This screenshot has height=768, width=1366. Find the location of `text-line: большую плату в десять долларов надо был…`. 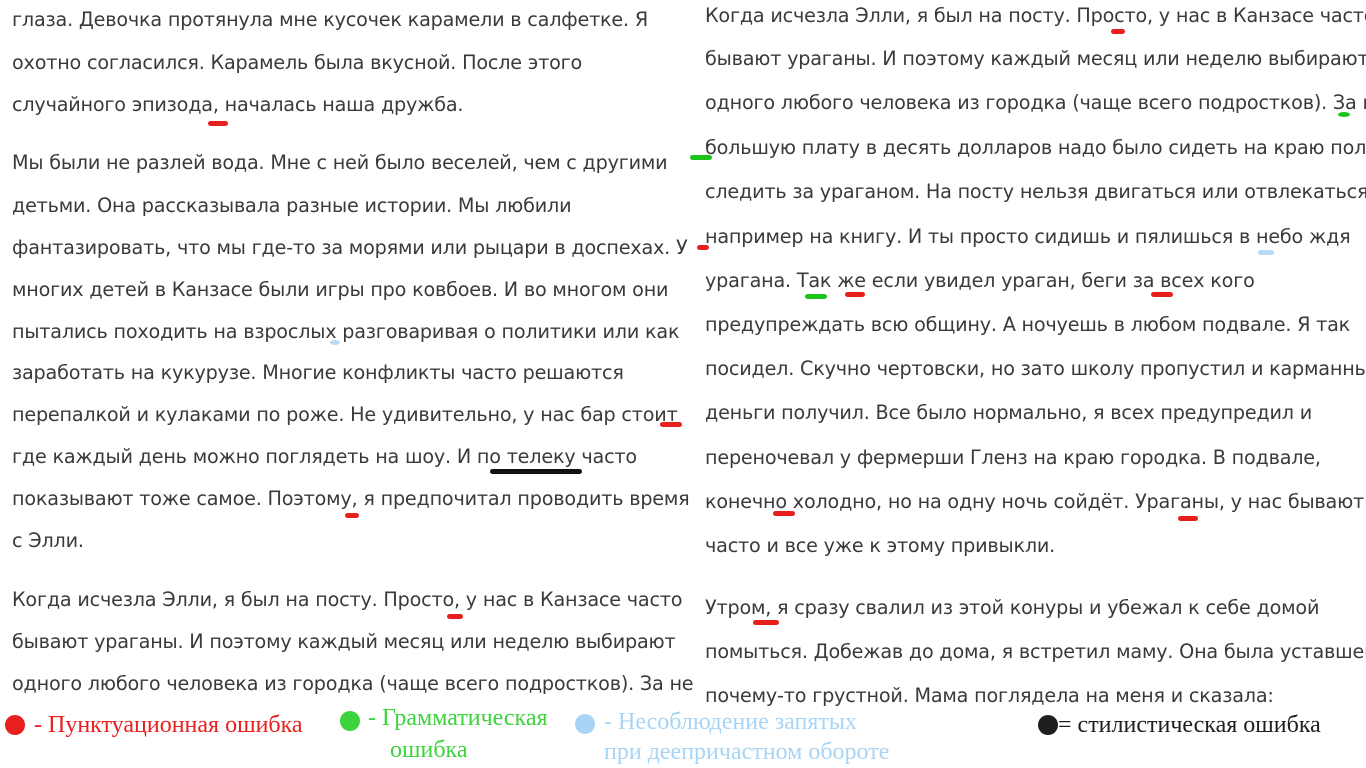

text-line: большую плату в десять долларов надо был… is located at coordinates (1035, 147).